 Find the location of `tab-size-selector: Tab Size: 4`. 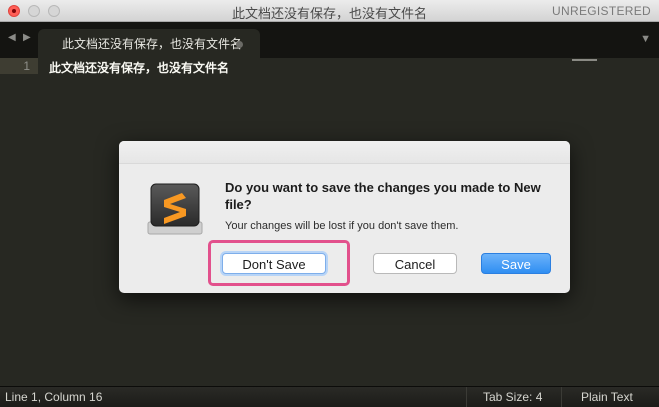

tab-size-selector: Tab Size: 4 is located at coordinates (512, 397).